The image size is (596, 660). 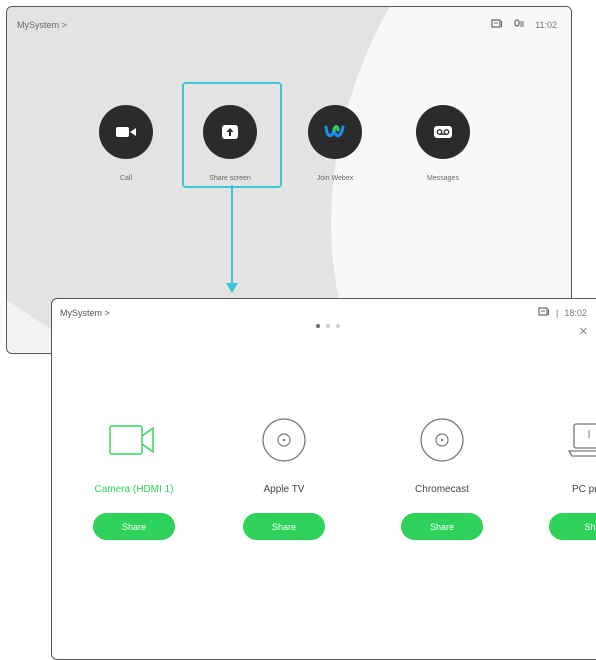 I want to click on close-icon: ×, so click(x=583, y=331).